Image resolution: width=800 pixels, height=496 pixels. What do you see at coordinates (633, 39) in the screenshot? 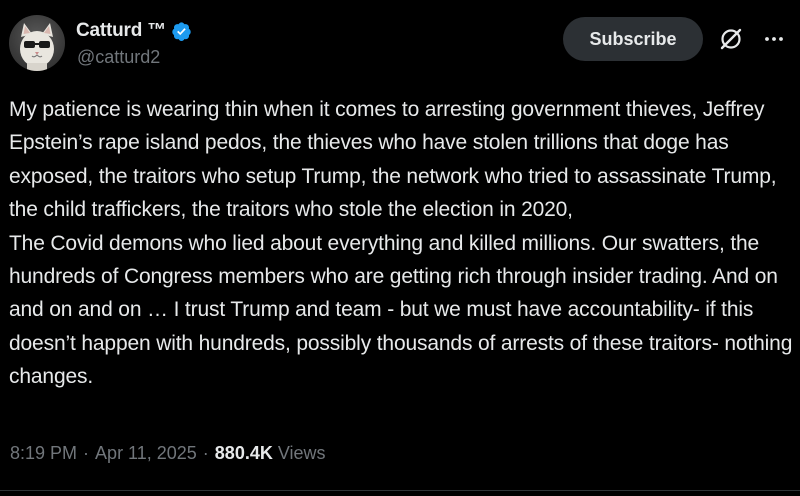
I see `subscribe-button: Subscribe` at bounding box center [633, 39].